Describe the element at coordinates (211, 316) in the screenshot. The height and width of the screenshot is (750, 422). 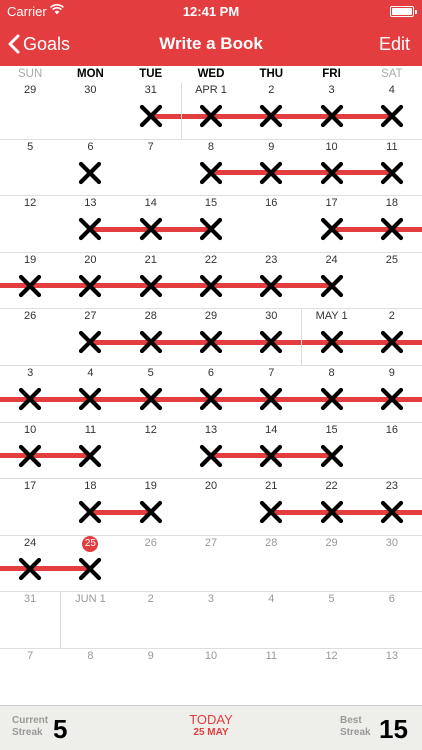
I see `day-number: 29` at that location.